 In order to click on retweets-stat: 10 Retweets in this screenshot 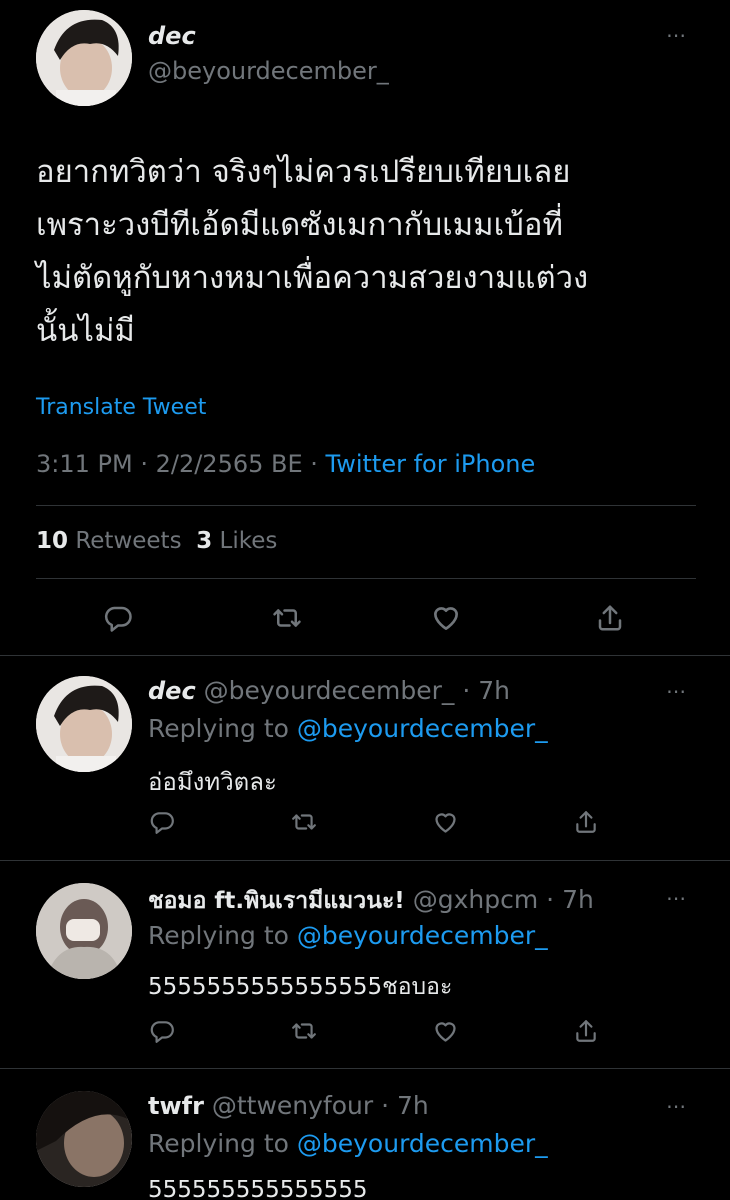, I will do `click(109, 541)`.